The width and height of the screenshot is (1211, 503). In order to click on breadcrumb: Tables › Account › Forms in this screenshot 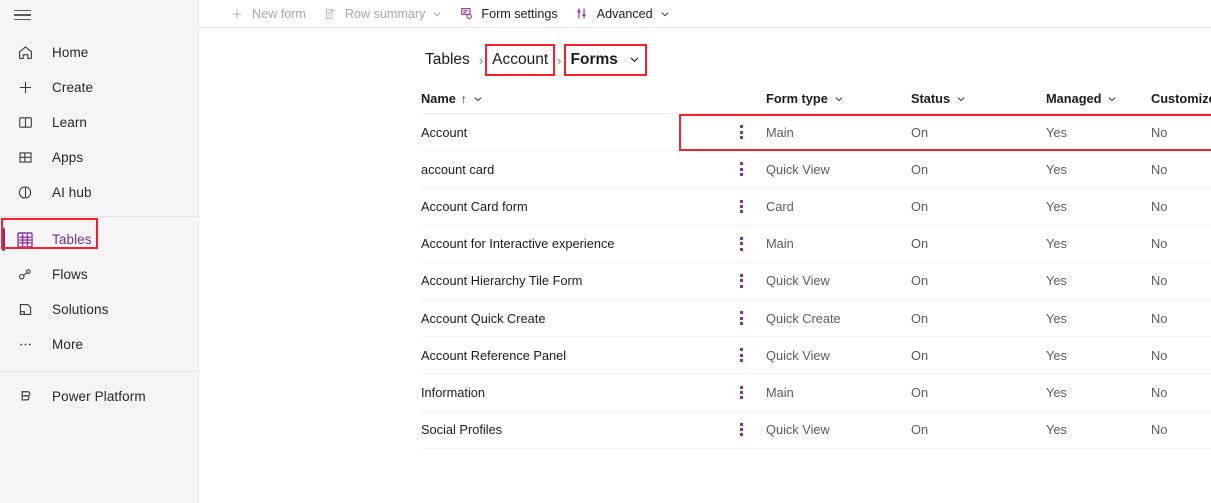, I will do `click(705, 52)`.